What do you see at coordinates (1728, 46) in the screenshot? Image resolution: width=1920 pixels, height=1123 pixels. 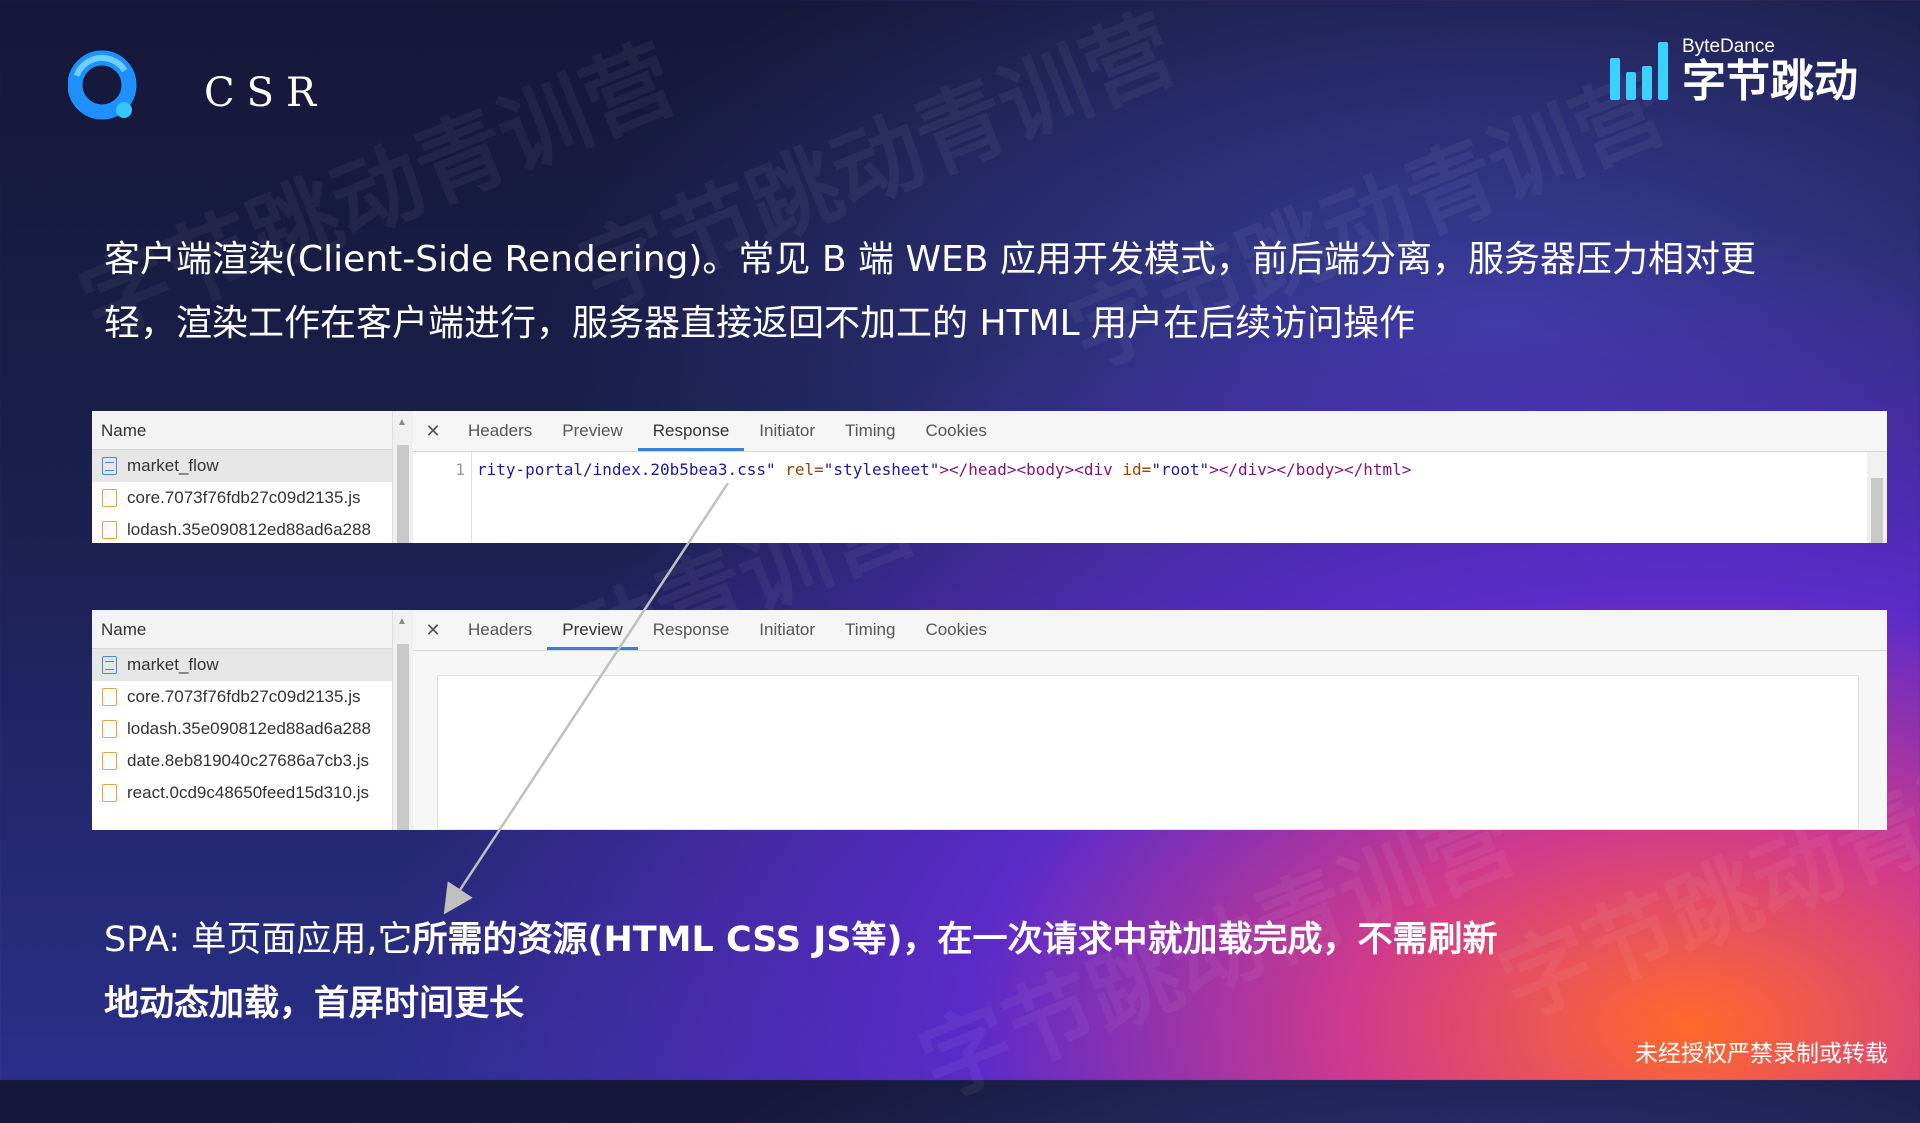 I see `brand-name-en: ByteDance` at bounding box center [1728, 46].